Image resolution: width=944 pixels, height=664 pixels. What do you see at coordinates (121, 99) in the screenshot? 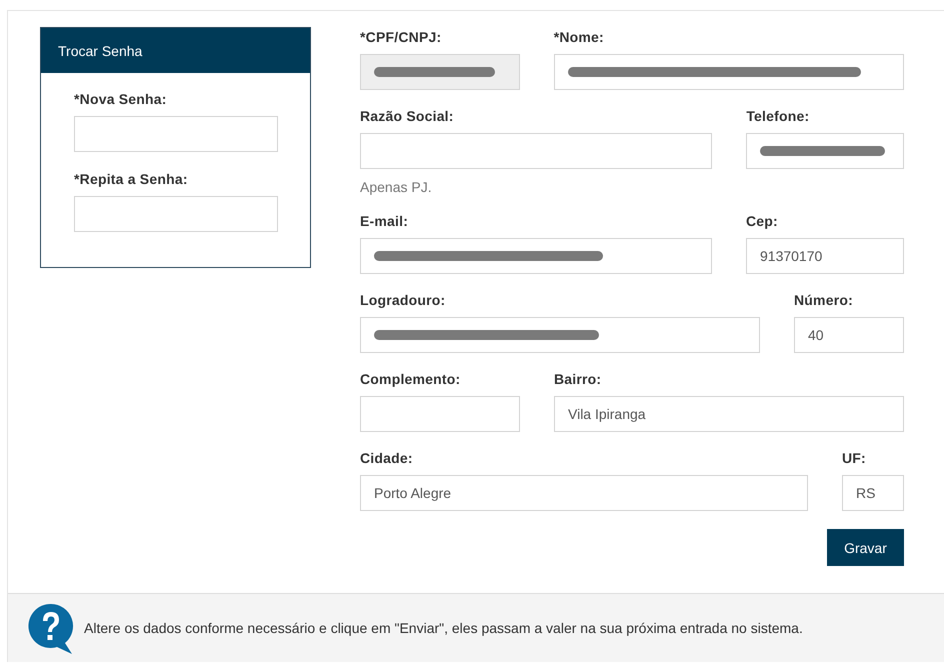
I see `field-label: *Nova Senha:` at bounding box center [121, 99].